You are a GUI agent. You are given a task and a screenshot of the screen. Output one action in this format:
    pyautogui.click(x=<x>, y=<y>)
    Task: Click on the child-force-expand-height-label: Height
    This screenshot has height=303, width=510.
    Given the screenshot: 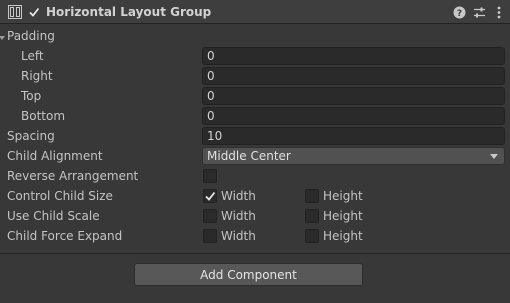 What is the action you would take?
    pyautogui.click(x=343, y=236)
    